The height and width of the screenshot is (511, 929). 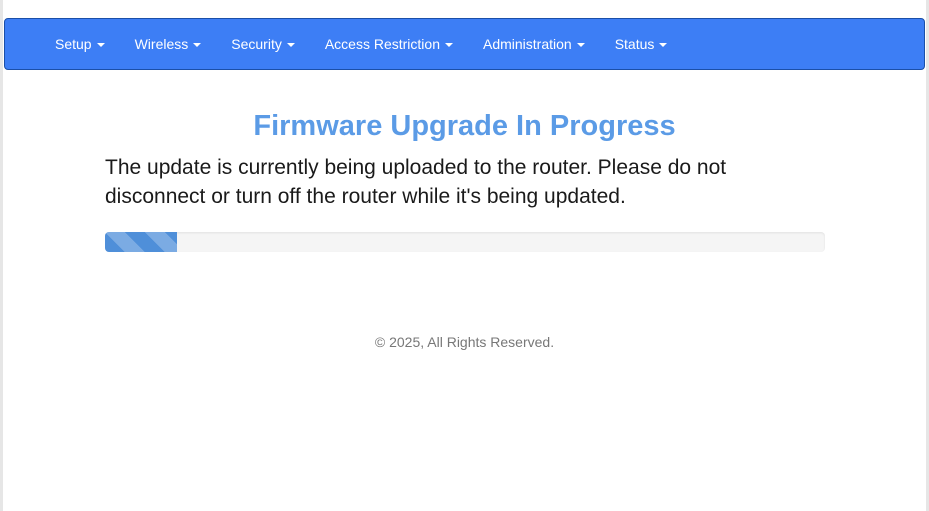 I want to click on nav-item-label: Administration, so click(x=527, y=44).